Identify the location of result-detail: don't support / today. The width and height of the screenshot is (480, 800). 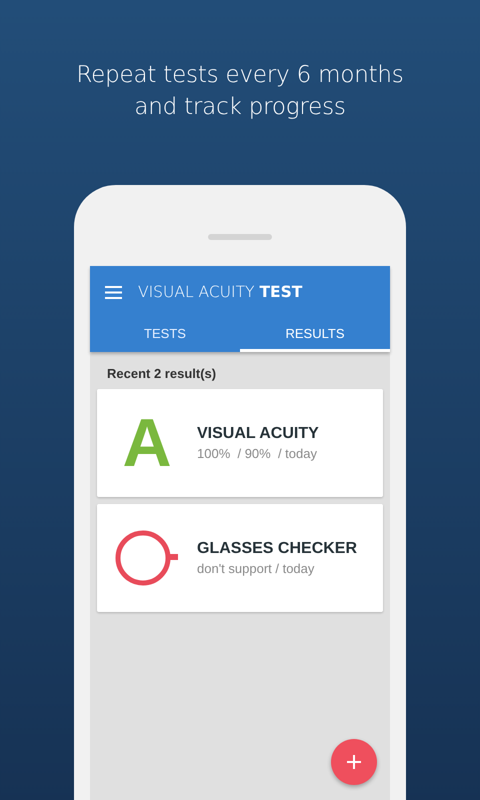
(256, 568).